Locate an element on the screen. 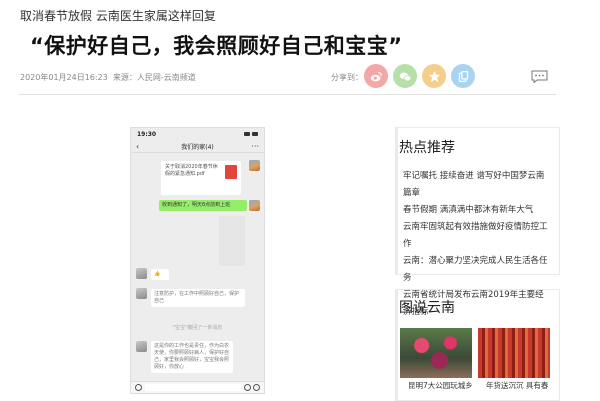 This screenshot has height=401, width=600. emoji-icon is located at coordinates (247, 387).